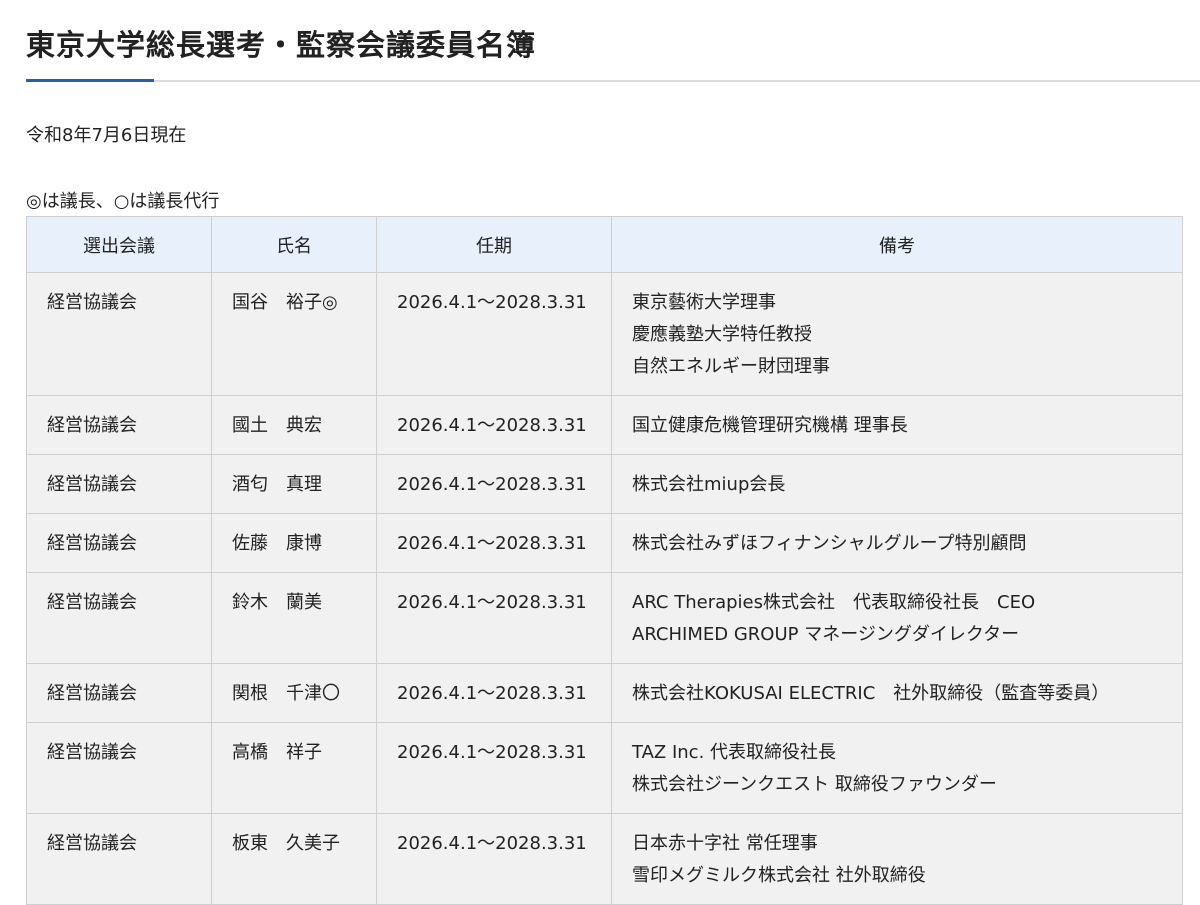 The height and width of the screenshot is (905, 1200). I want to click on member-name-cell: 佐藤 康博, so click(294, 543).